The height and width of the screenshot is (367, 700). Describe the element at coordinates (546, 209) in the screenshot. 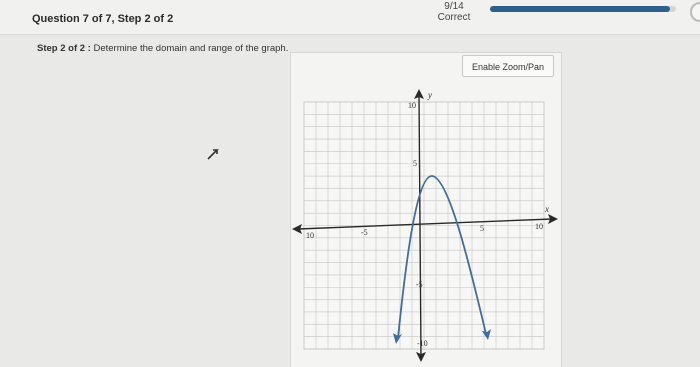

I see `x-axis-label: x` at that location.